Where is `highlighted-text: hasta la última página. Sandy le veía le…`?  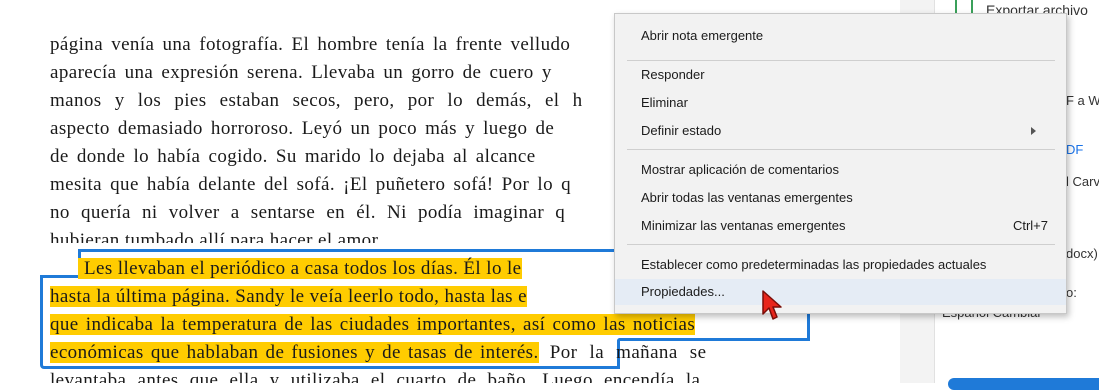
highlighted-text: hasta la última página. Sandy le veía le… is located at coordinates (288, 296).